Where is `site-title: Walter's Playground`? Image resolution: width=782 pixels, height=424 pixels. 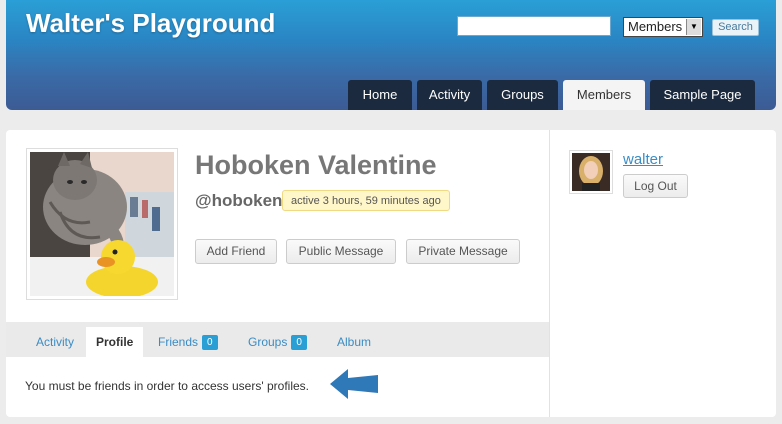 site-title: Walter's Playground is located at coordinates (150, 23).